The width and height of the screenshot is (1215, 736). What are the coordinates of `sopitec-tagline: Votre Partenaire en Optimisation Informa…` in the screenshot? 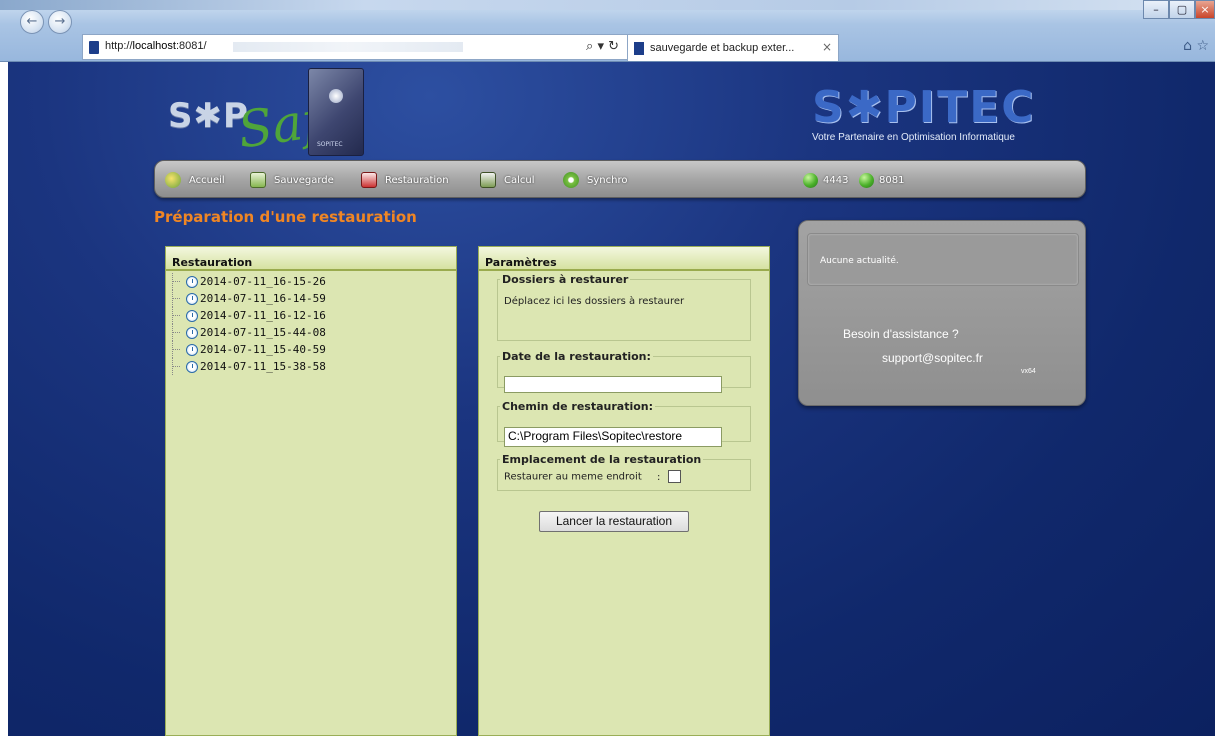 It's located at (913, 137).